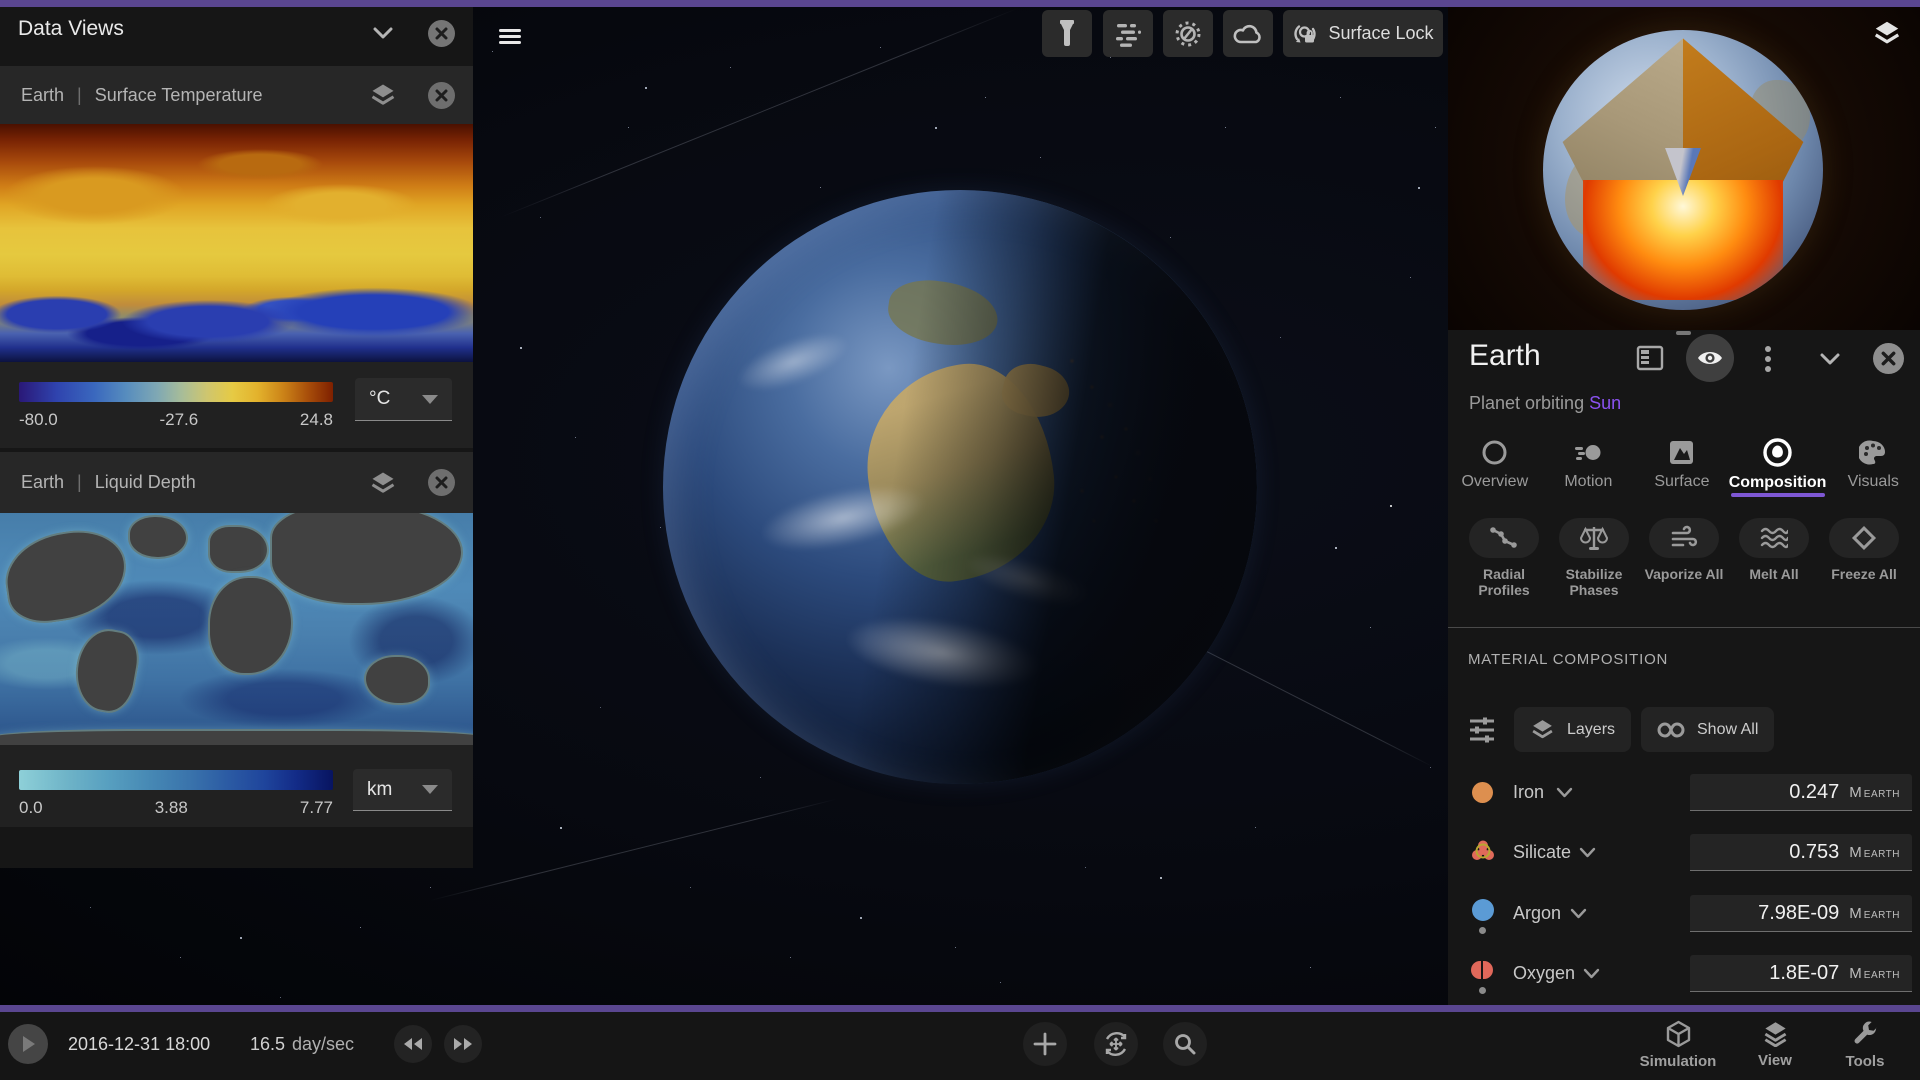 Image resolution: width=1920 pixels, height=1080 pixels. I want to click on material-value-field: 1.8E-07 M EARTH, so click(1801, 973).